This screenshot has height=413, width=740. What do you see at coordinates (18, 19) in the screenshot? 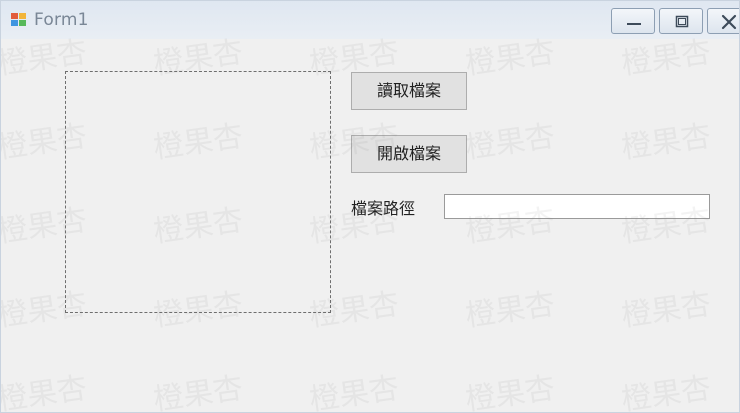
I see `windows-form-icon` at bounding box center [18, 19].